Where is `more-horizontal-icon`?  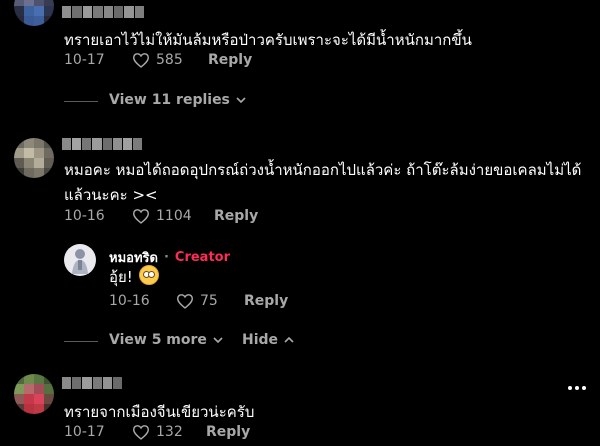 more-horizontal-icon is located at coordinates (577, 388).